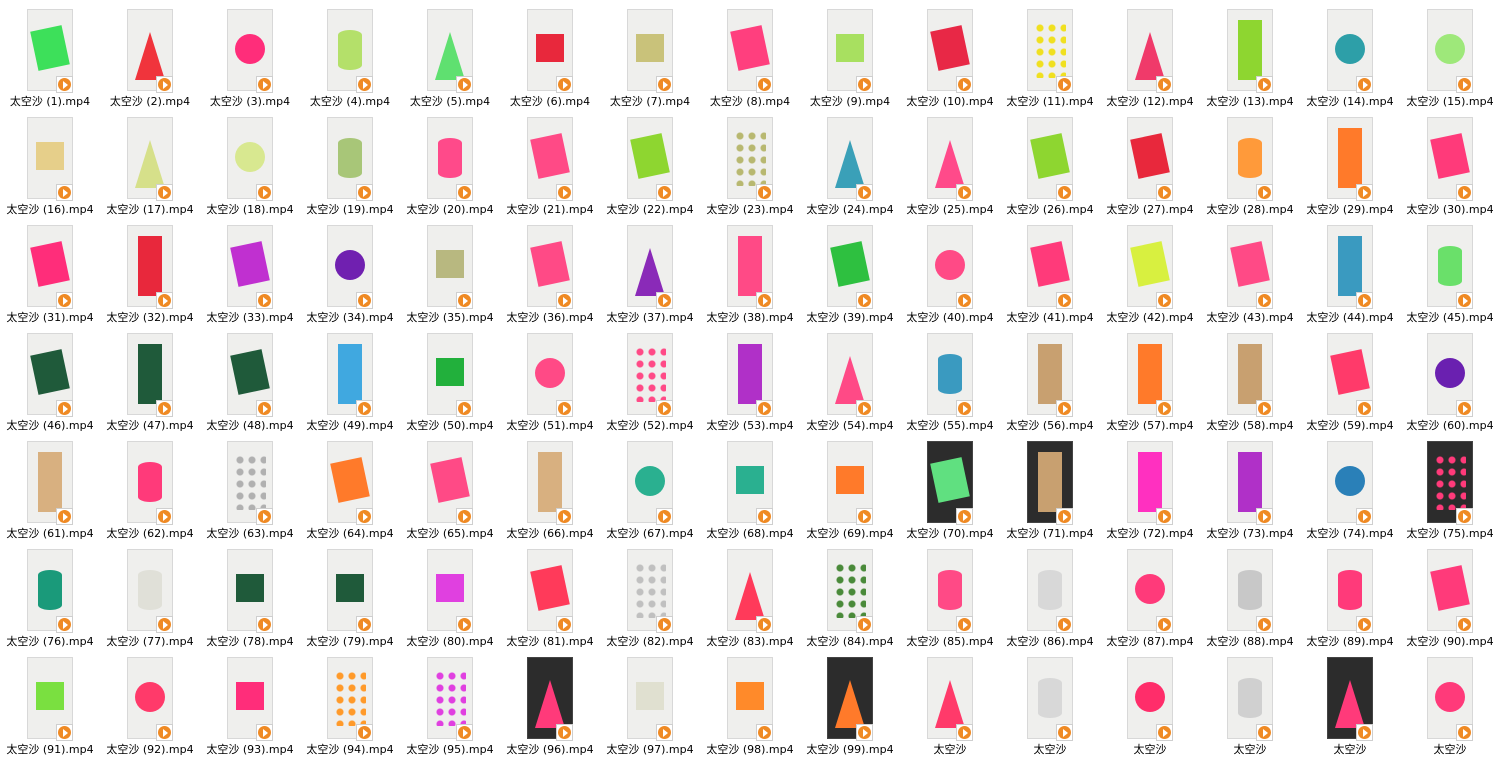  Describe the element at coordinates (1050, 162) in the screenshot. I see `file-item: 太空沙 (26).mp4` at that location.